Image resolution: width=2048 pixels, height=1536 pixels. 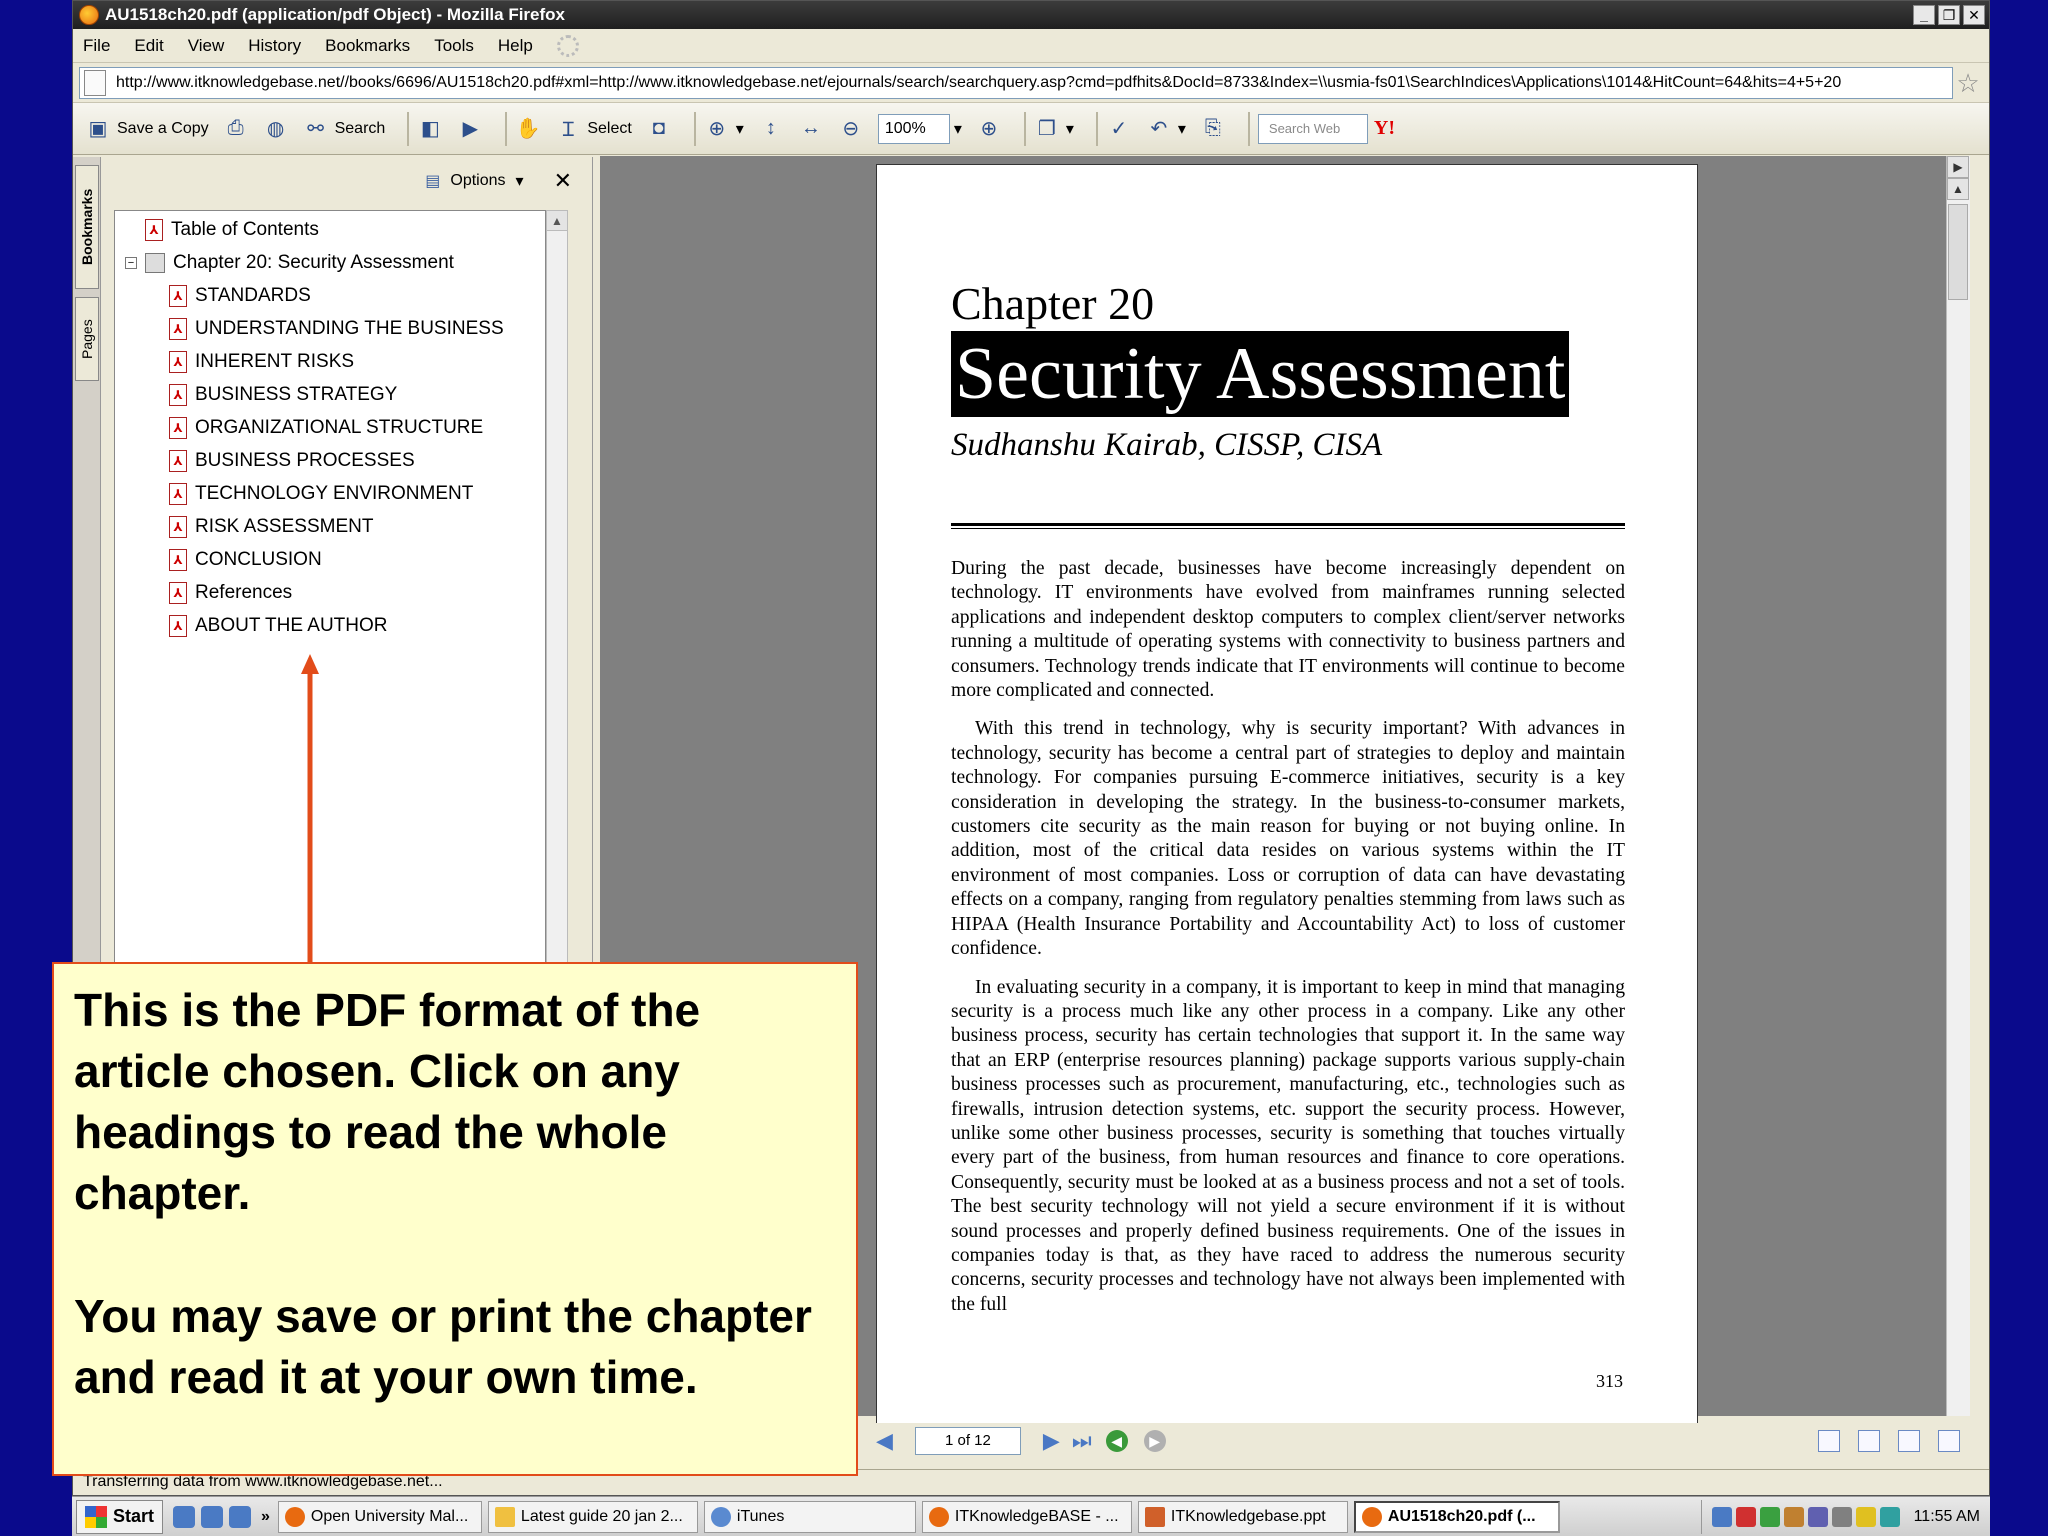 What do you see at coordinates (230, 593) in the screenshot?
I see `bookmark-item: ⅄ References` at bounding box center [230, 593].